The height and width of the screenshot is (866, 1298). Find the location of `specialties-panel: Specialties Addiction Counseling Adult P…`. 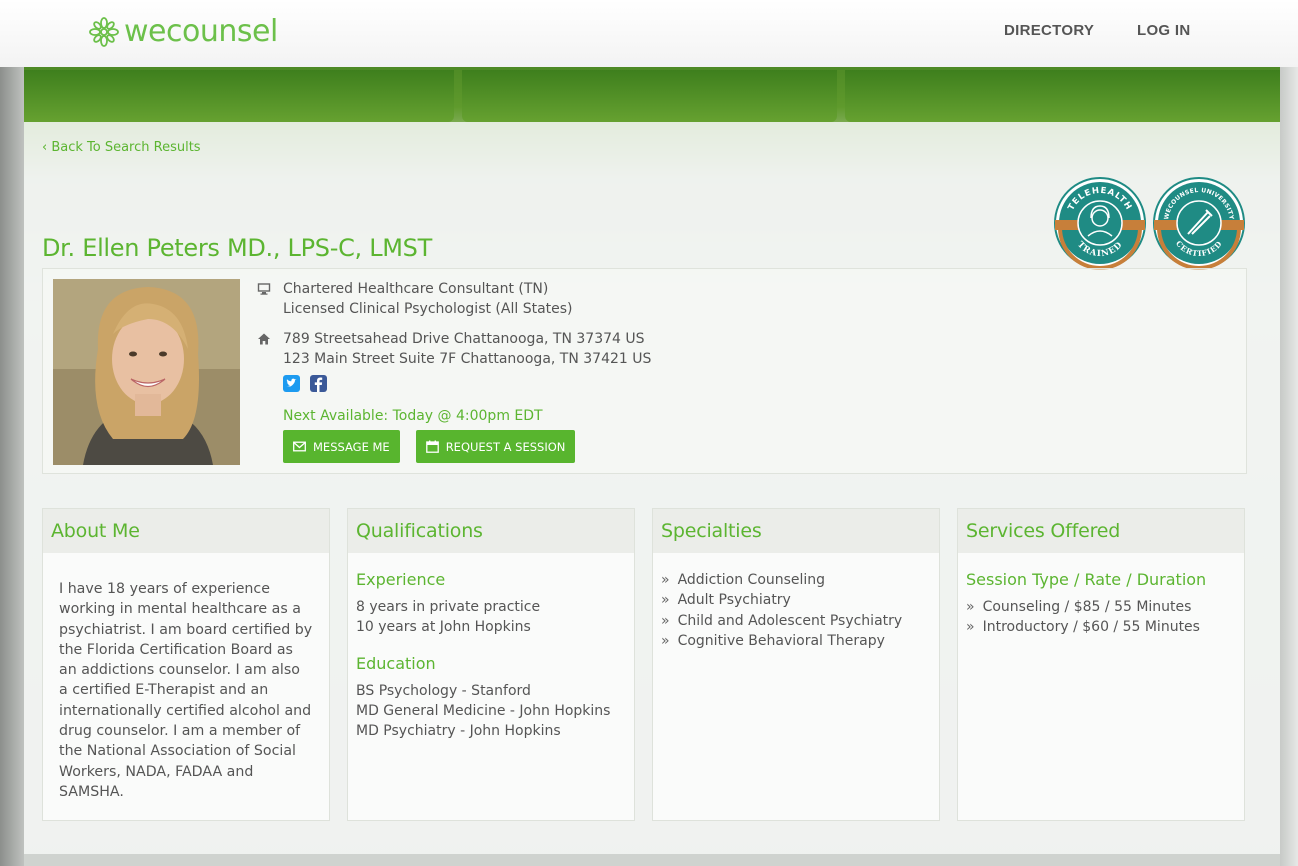

specialties-panel: Specialties Addiction Counseling Adult P… is located at coordinates (796, 664).